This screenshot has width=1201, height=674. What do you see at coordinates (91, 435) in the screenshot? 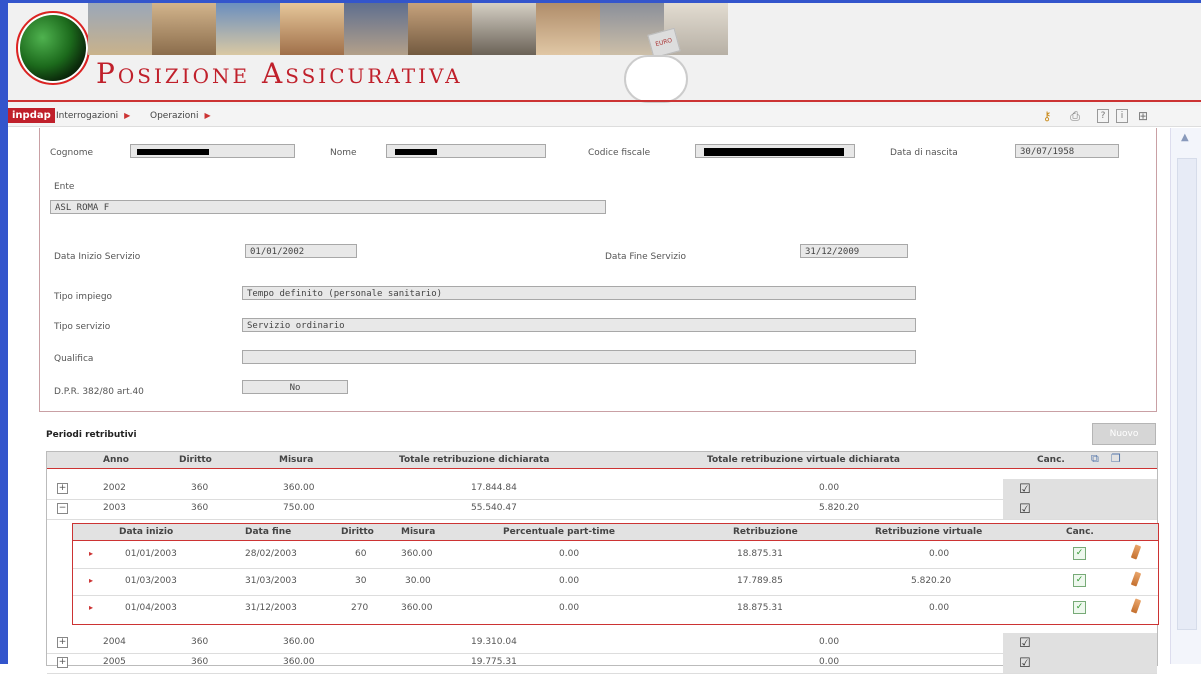
I see `periodi-retributivi-title: Periodi retributivi` at bounding box center [91, 435].